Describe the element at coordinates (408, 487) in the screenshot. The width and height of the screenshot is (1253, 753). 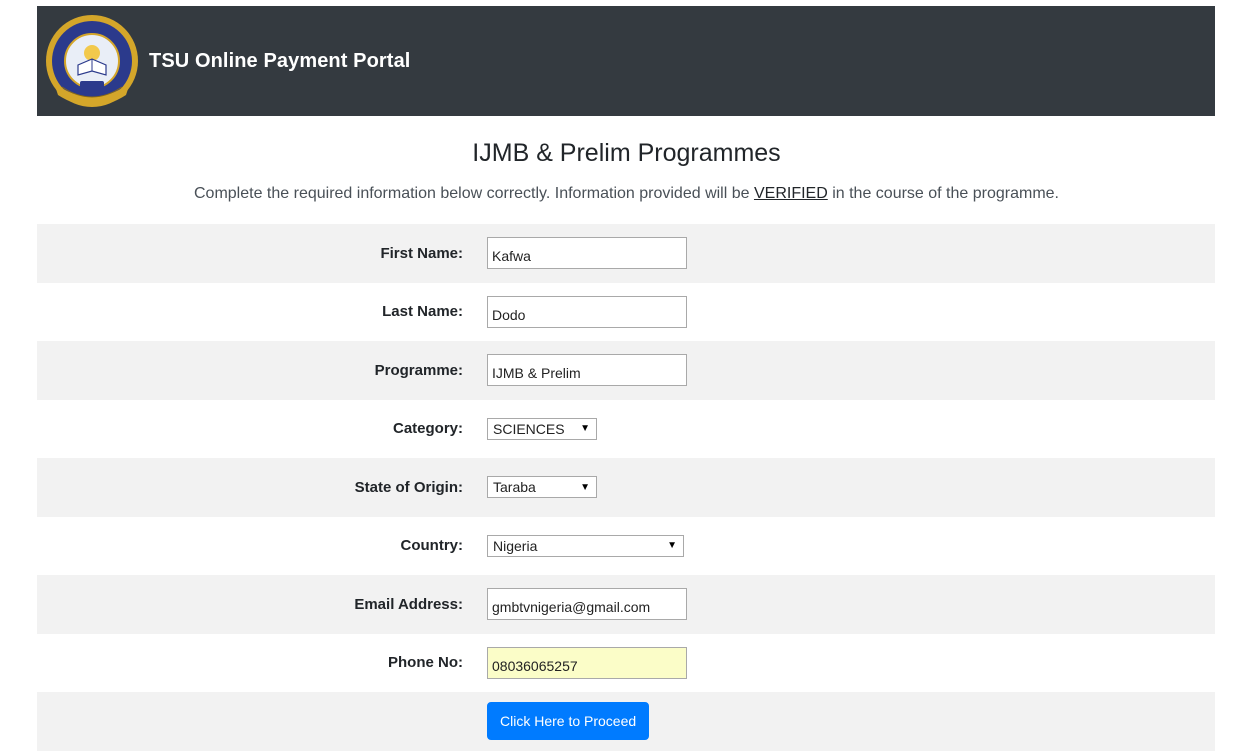
I see `state-of-origin-label: State of Origin:` at that location.